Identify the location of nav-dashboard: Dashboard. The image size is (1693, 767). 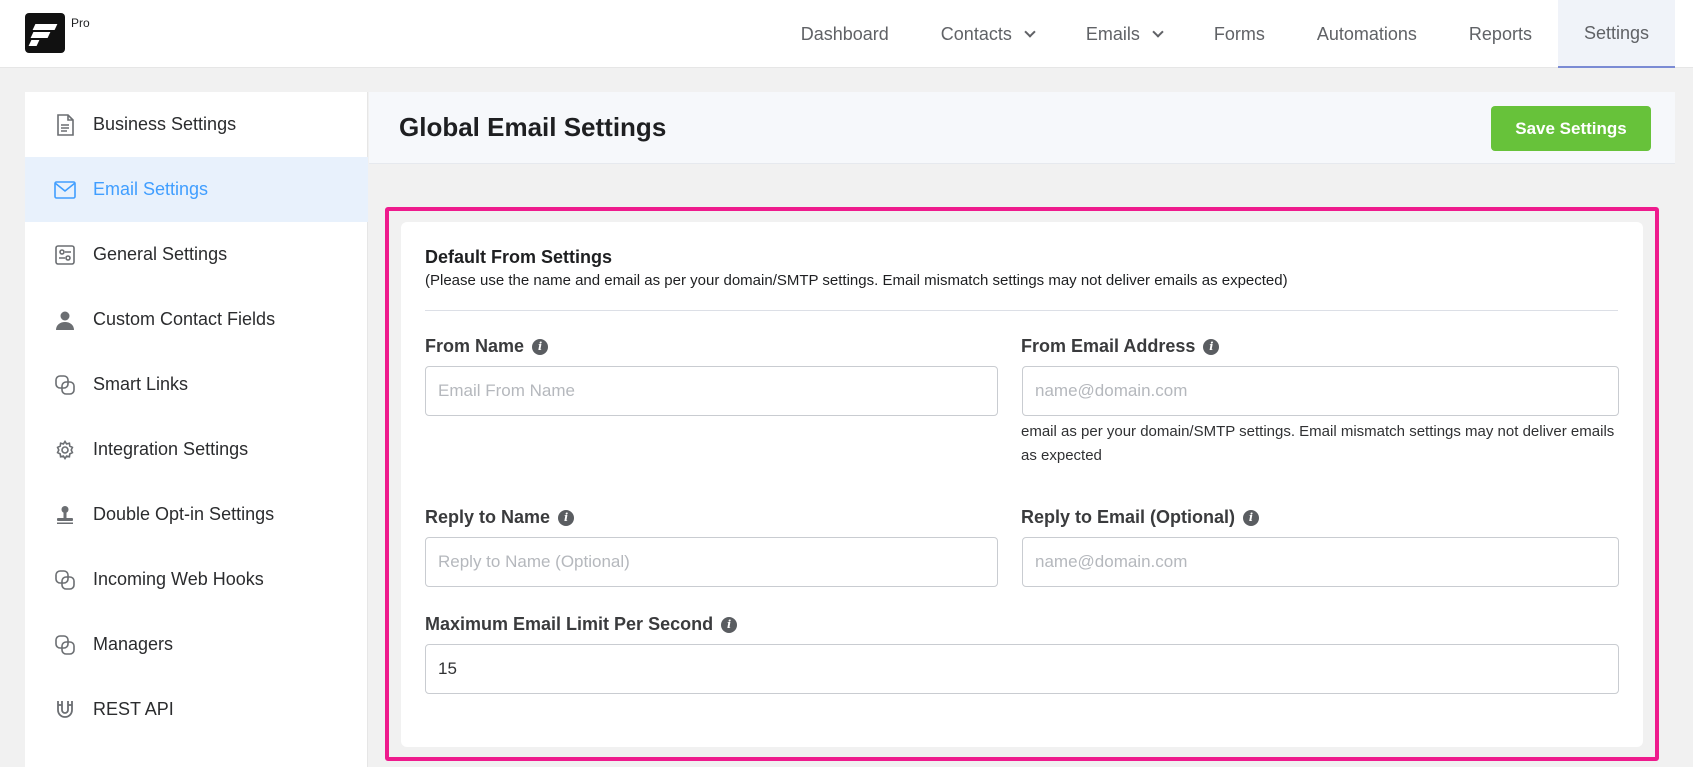
(845, 34).